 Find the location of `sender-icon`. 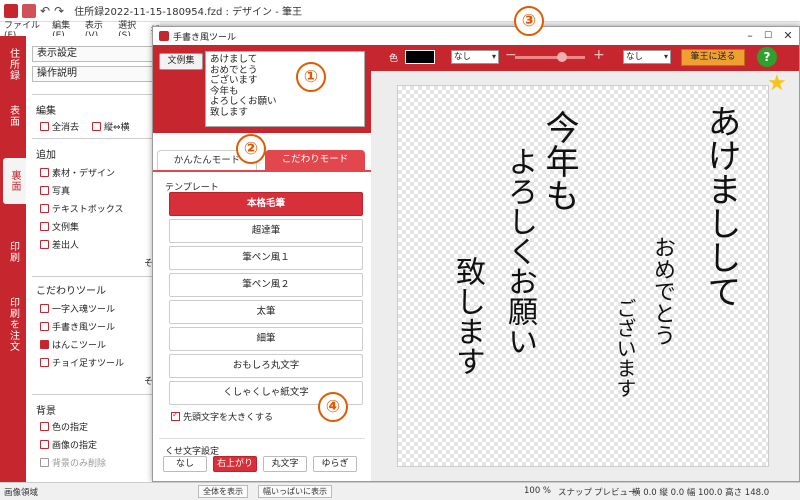

sender-icon is located at coordinates (44, 244).